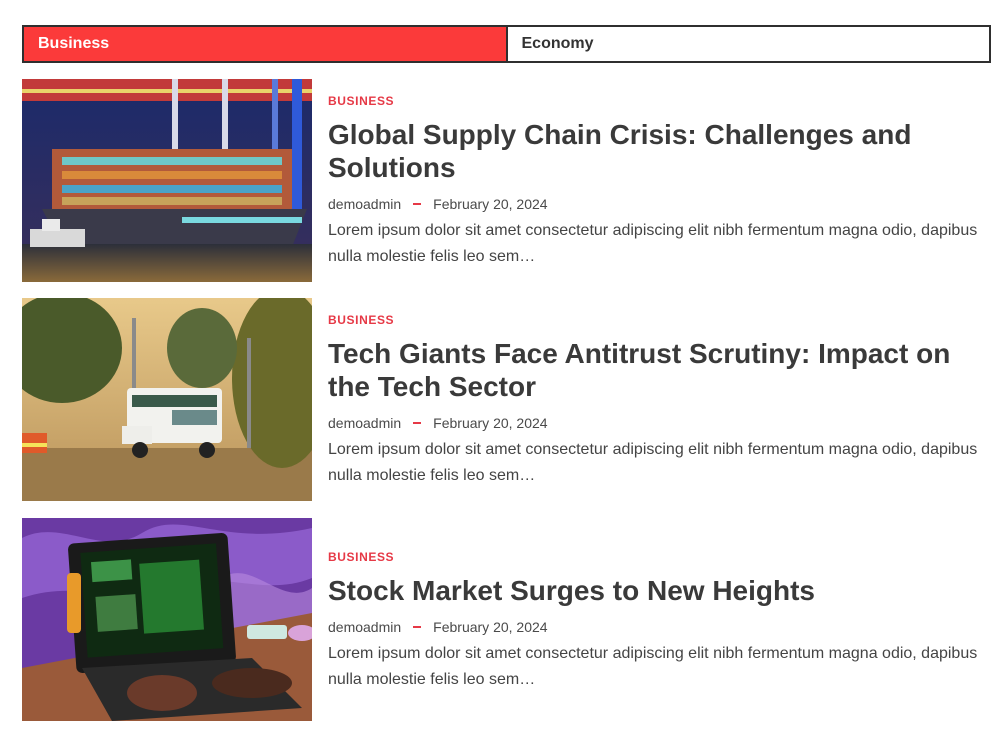 This screenshot has height=742, width=1004. What do you see at coordinates (167, 180) in the screenshot?
I see `post-thumbnail-cargo-ship` at bounding box center [167, 180].